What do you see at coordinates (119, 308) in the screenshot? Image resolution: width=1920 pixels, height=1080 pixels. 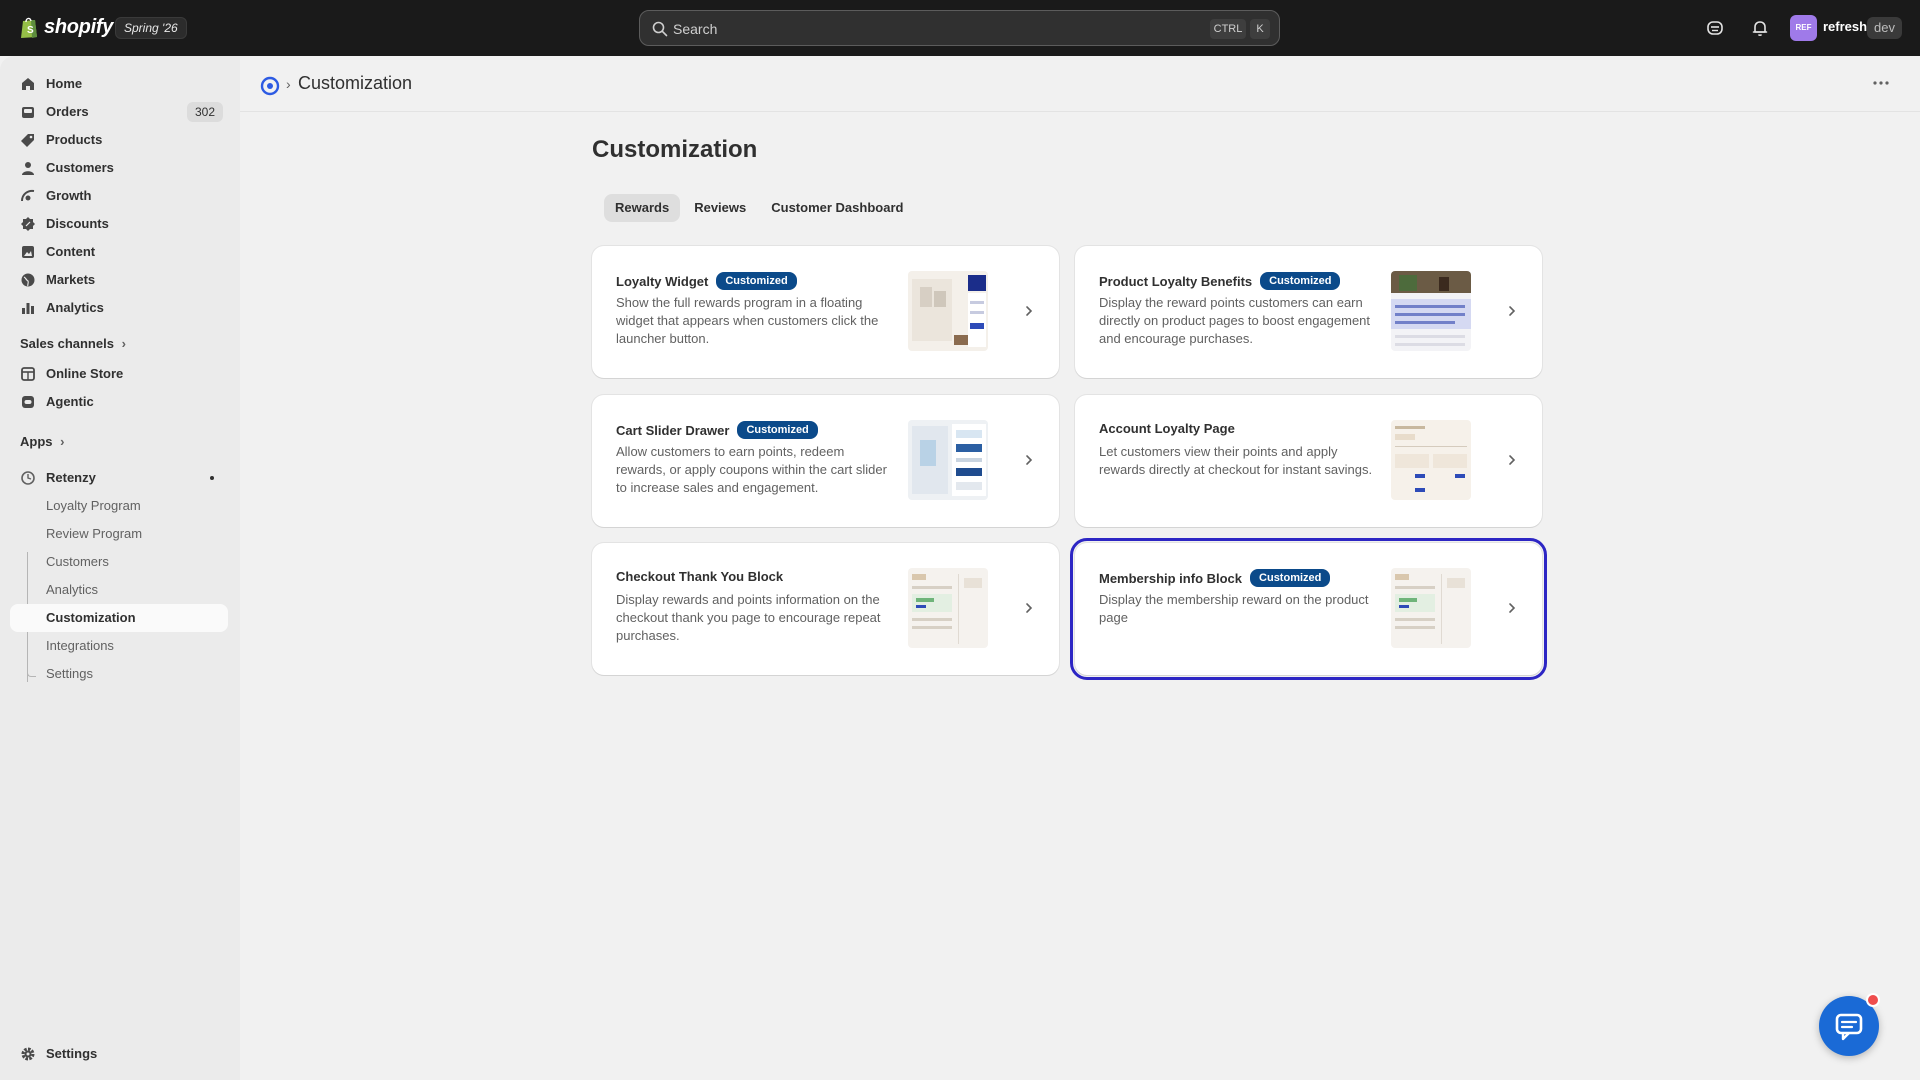 I see `nav-analytics: Analytics` at bounding box center [119, 308].